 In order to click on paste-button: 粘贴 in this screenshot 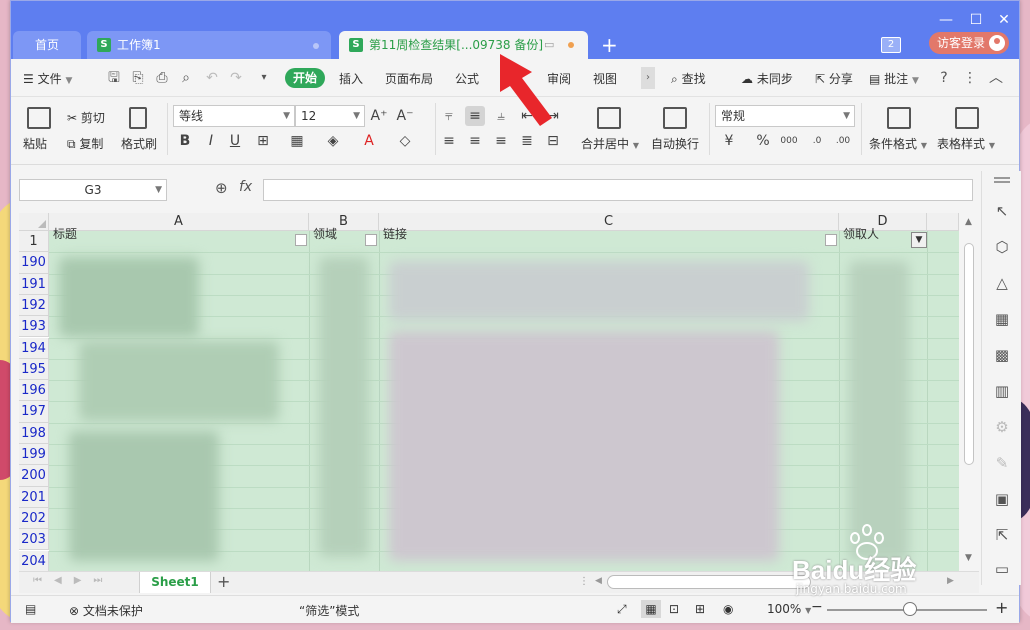, I will do `click(35, 143)`.